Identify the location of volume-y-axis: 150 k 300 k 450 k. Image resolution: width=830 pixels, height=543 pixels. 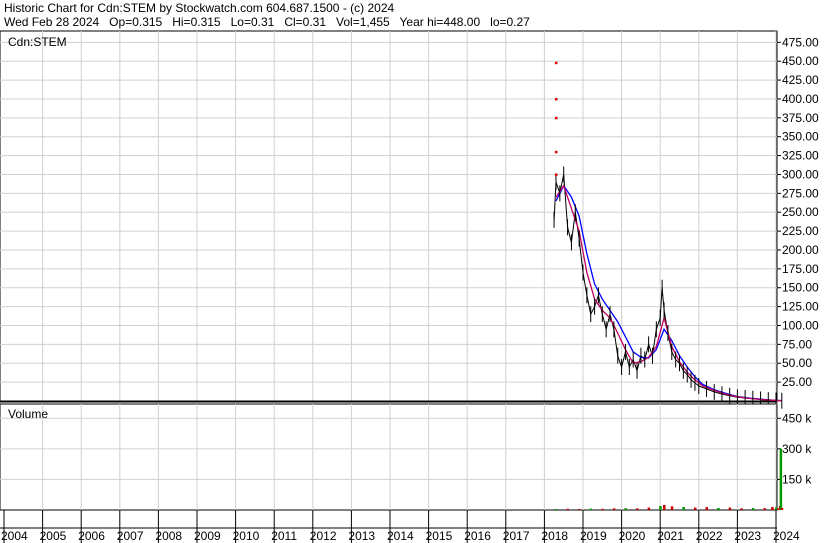
(794, 448).